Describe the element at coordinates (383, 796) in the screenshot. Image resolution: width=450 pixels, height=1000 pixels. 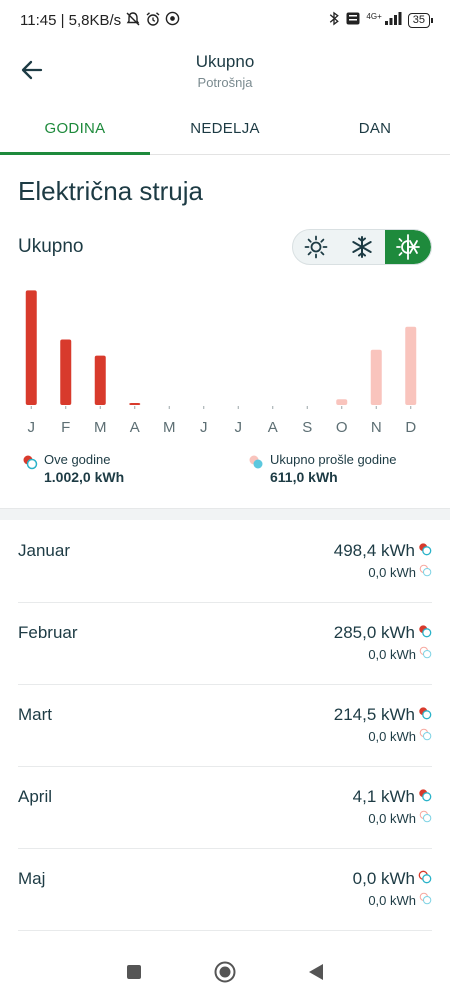
I see `current-value: 4,1 kWh` at that location.